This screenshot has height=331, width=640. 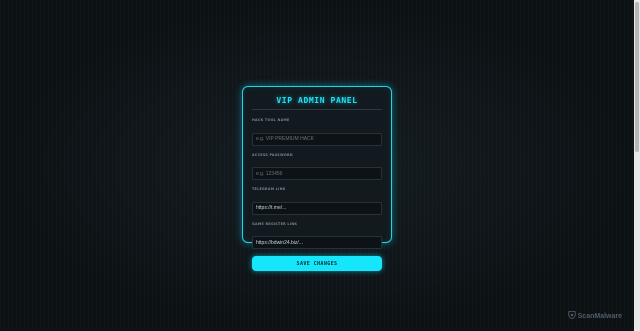 I want to click on game-register-link-label: GAME REGISTER LINK, so click(x=275, y=223).